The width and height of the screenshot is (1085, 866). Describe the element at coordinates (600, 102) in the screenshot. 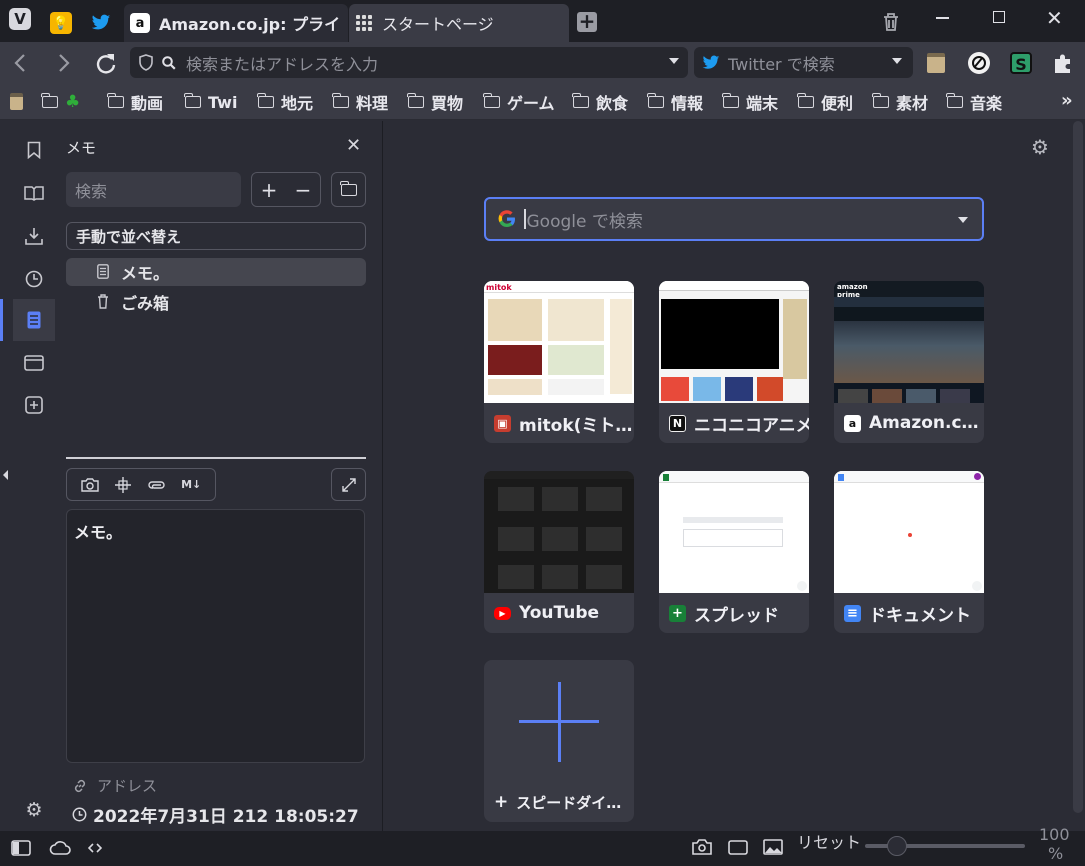

I see `bookmark-folder: 飲食` at that location.